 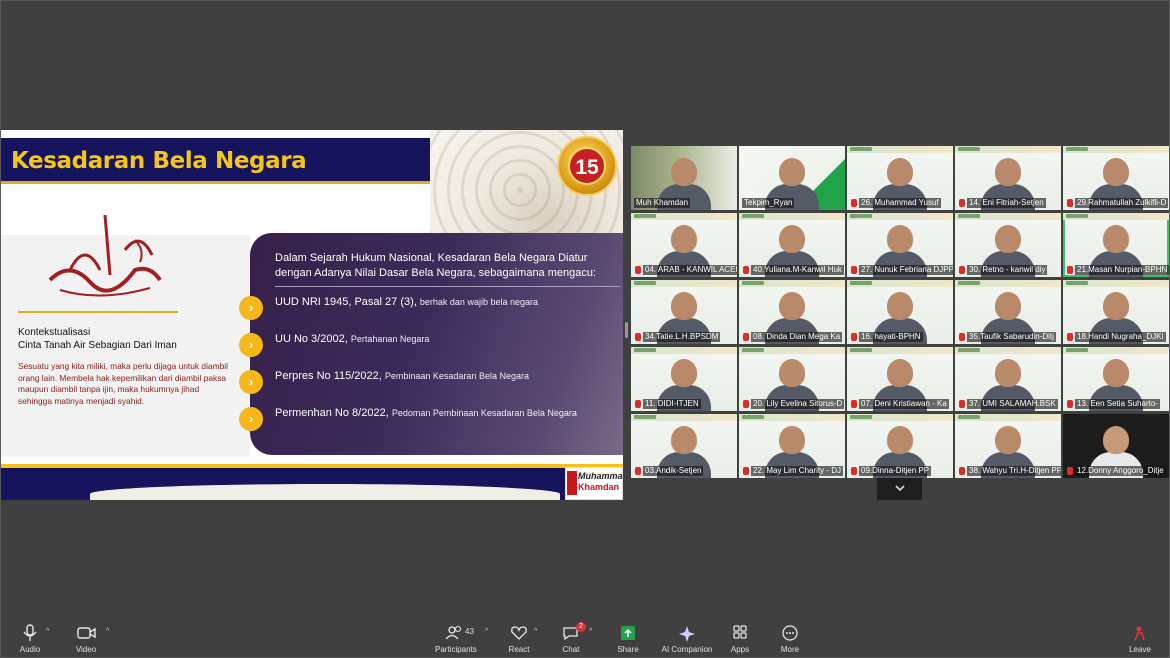 What do you see at coordinates (1116, 245) in the screenshot?
I see `participant-tile: 21.Masan Nurpian-BPHN` at bounding box center [1116, 245].